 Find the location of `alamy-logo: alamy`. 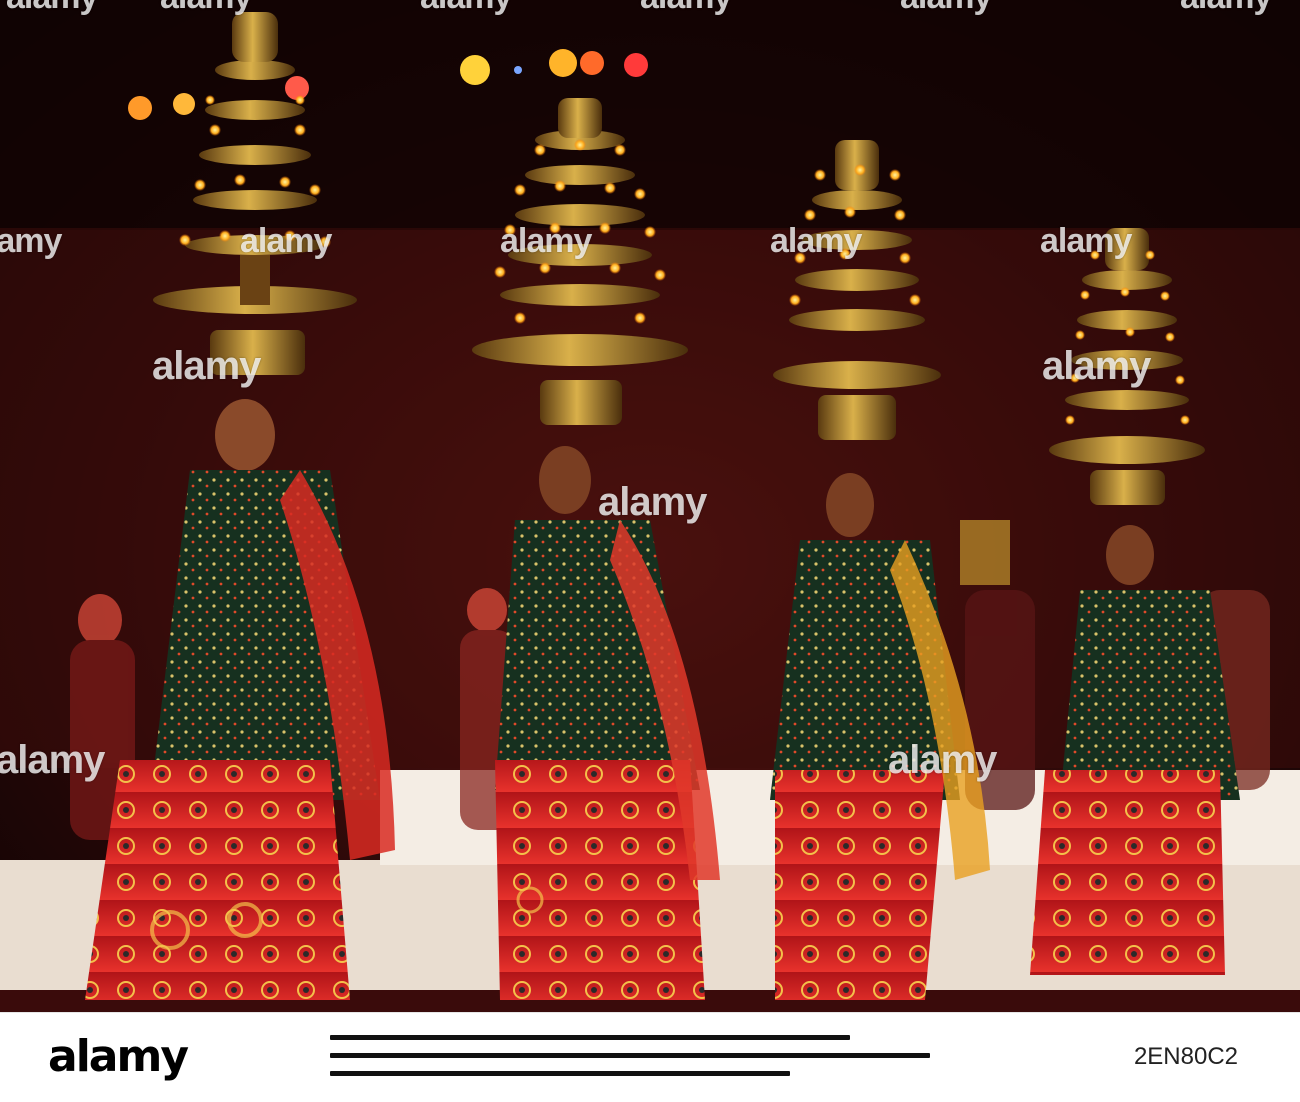

alamy-logo: alamy is located at coordinates (118, 1056).